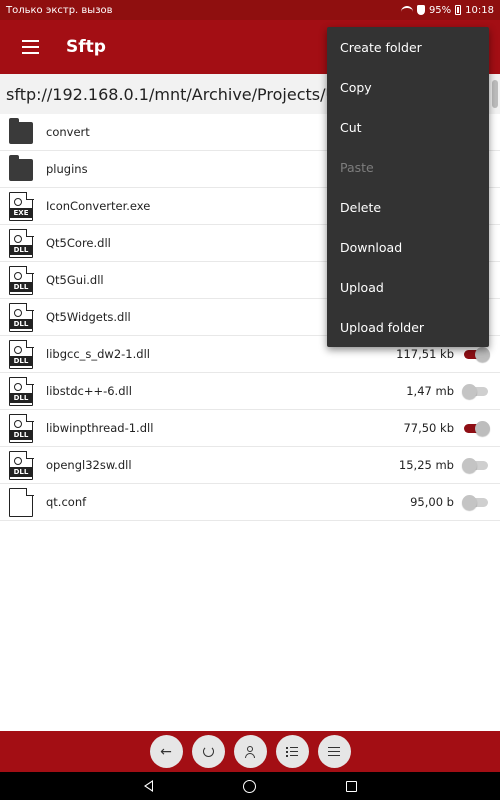  I want to click on nav-recents-icon, so click(351, 786).